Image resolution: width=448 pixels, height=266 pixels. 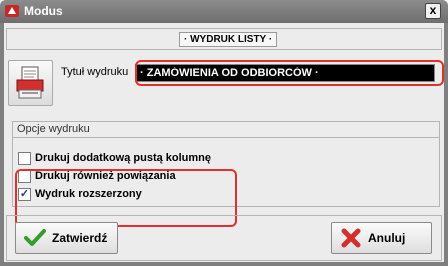 I want to click on checkbox-print-relations, so click(x=24, y=176).